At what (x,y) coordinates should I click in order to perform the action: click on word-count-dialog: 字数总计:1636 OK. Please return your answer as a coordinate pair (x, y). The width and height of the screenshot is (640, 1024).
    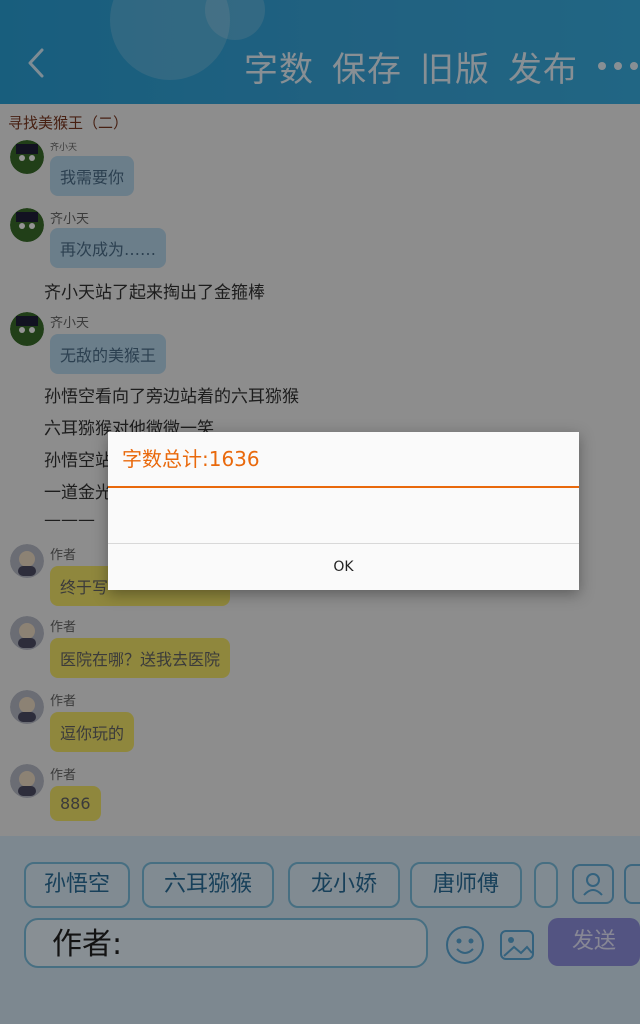
    Looking at the image, I should click on (343, 511).